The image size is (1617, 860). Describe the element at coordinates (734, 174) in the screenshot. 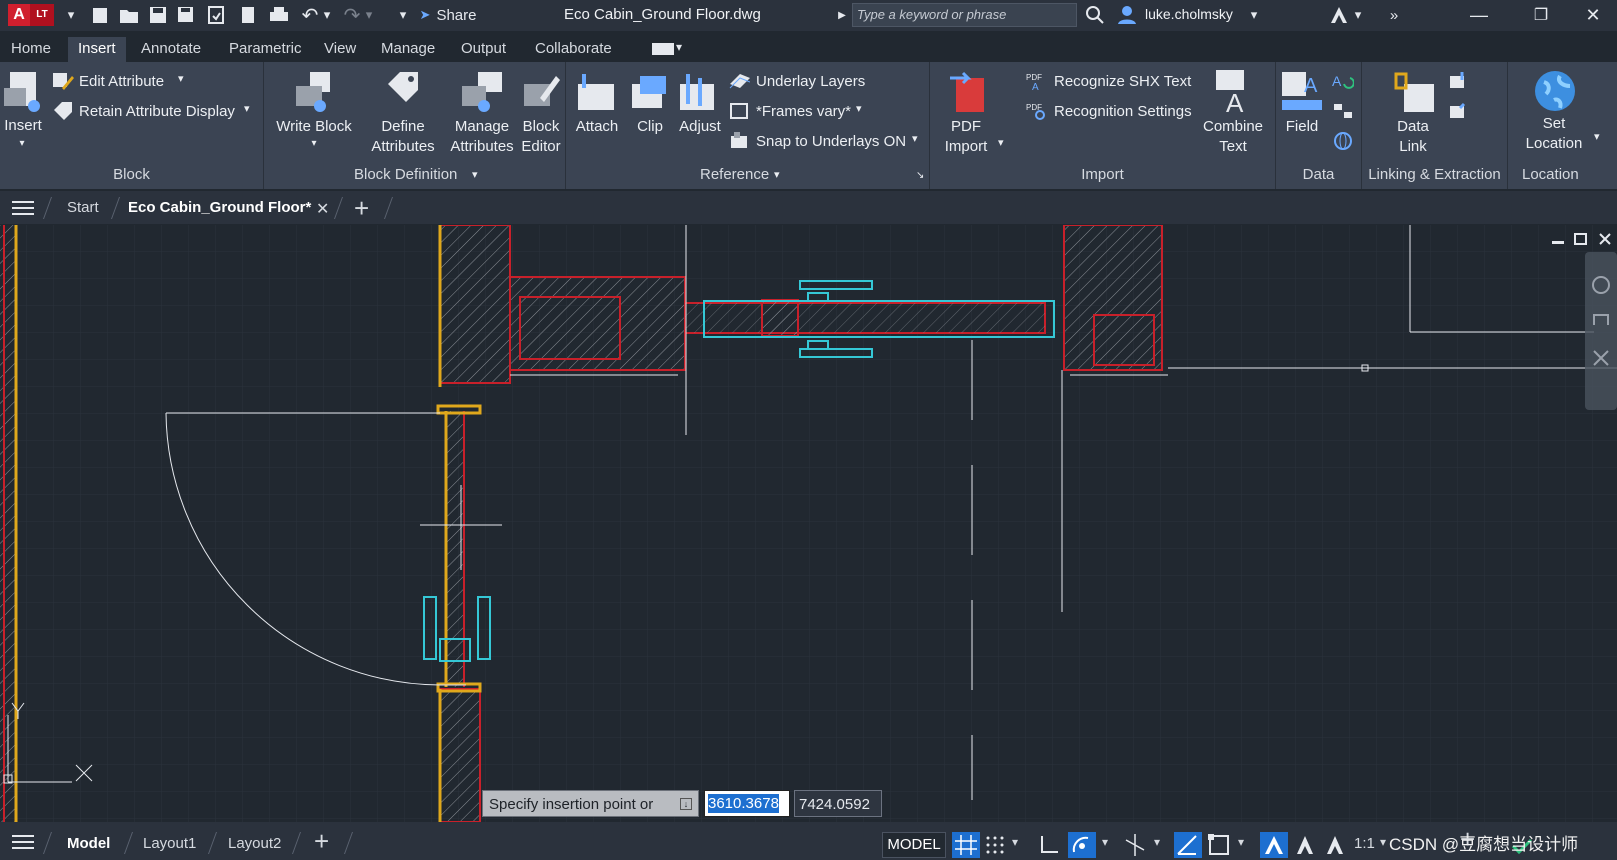

I see `panel-reference-label: Reference` at that location.